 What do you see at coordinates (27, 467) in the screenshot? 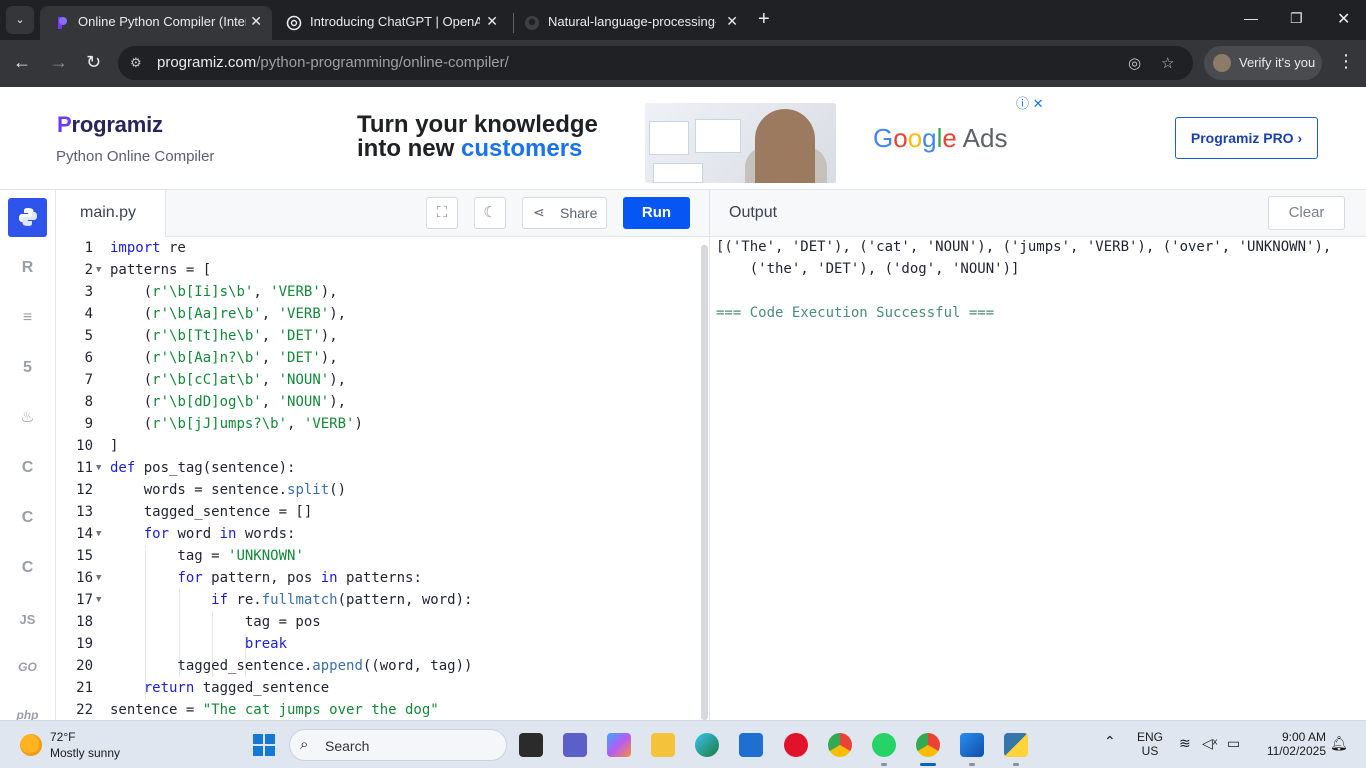
I see `sidebar-item-c: C` at bounding box center [27, 467].